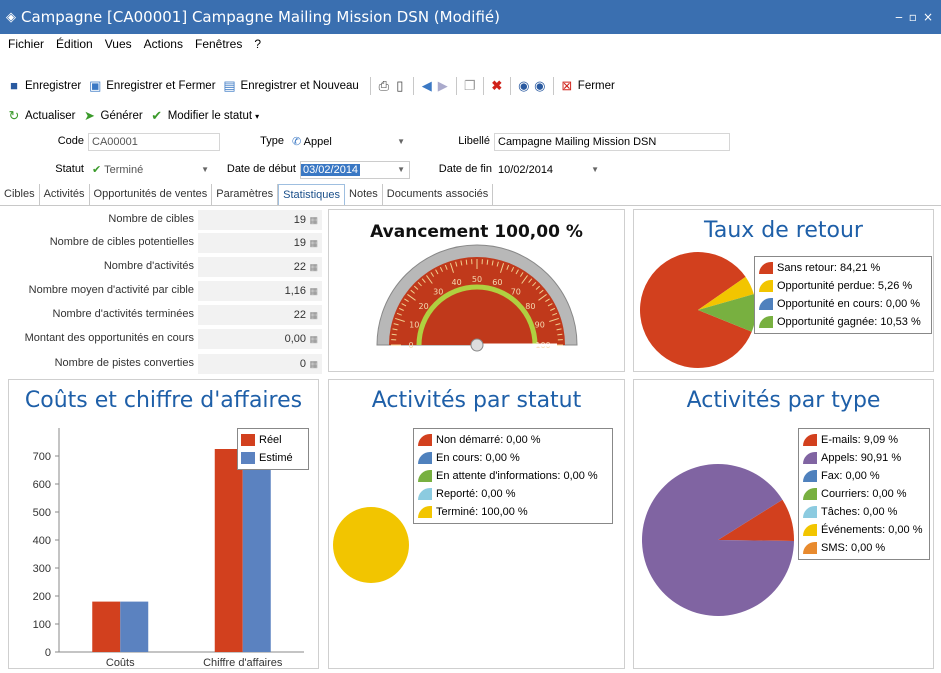 Image resolution: width=941 pixels, height=673 pixels. I want to click on libelle-field: Campagne Mailing Mission DSN, so click(612, 142).